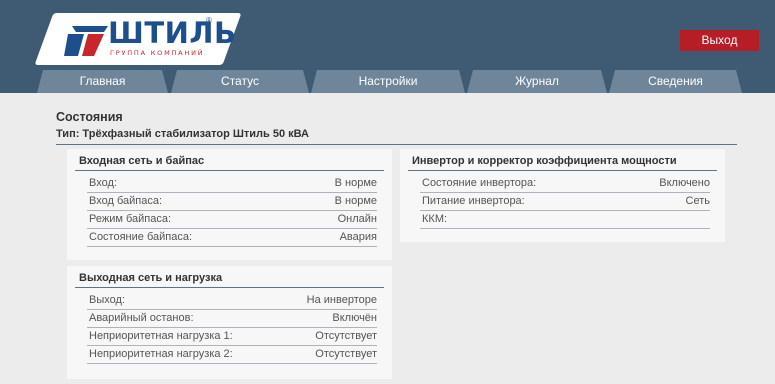 The height and width of the screenshot is (384, 775). Describe the element at coordinates (396, 144) in the screenshot. I see `title-divider` at that location.